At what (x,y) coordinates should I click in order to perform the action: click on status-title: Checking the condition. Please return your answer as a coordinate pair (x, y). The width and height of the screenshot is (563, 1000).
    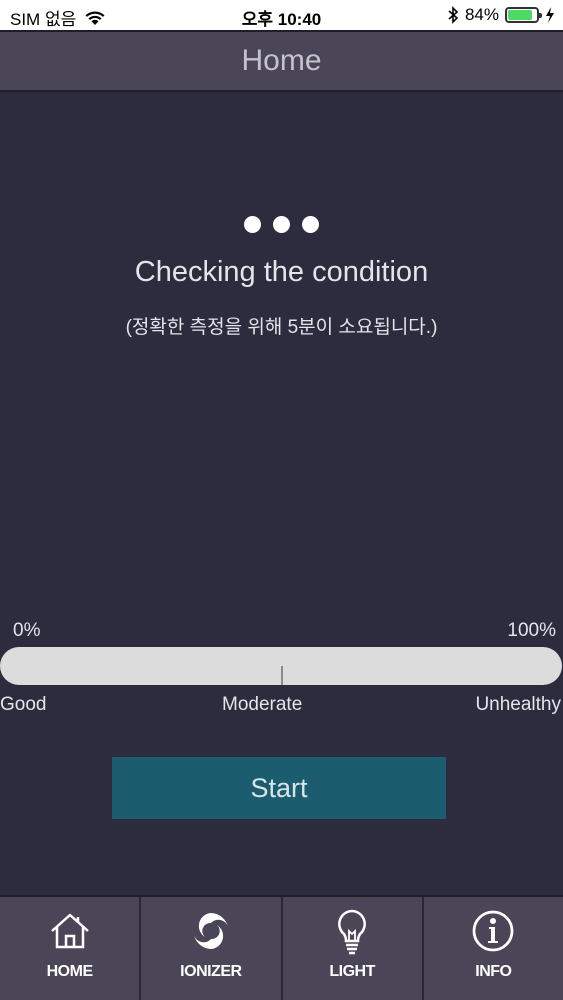
    Looking at the image, I should click on (281, 272).